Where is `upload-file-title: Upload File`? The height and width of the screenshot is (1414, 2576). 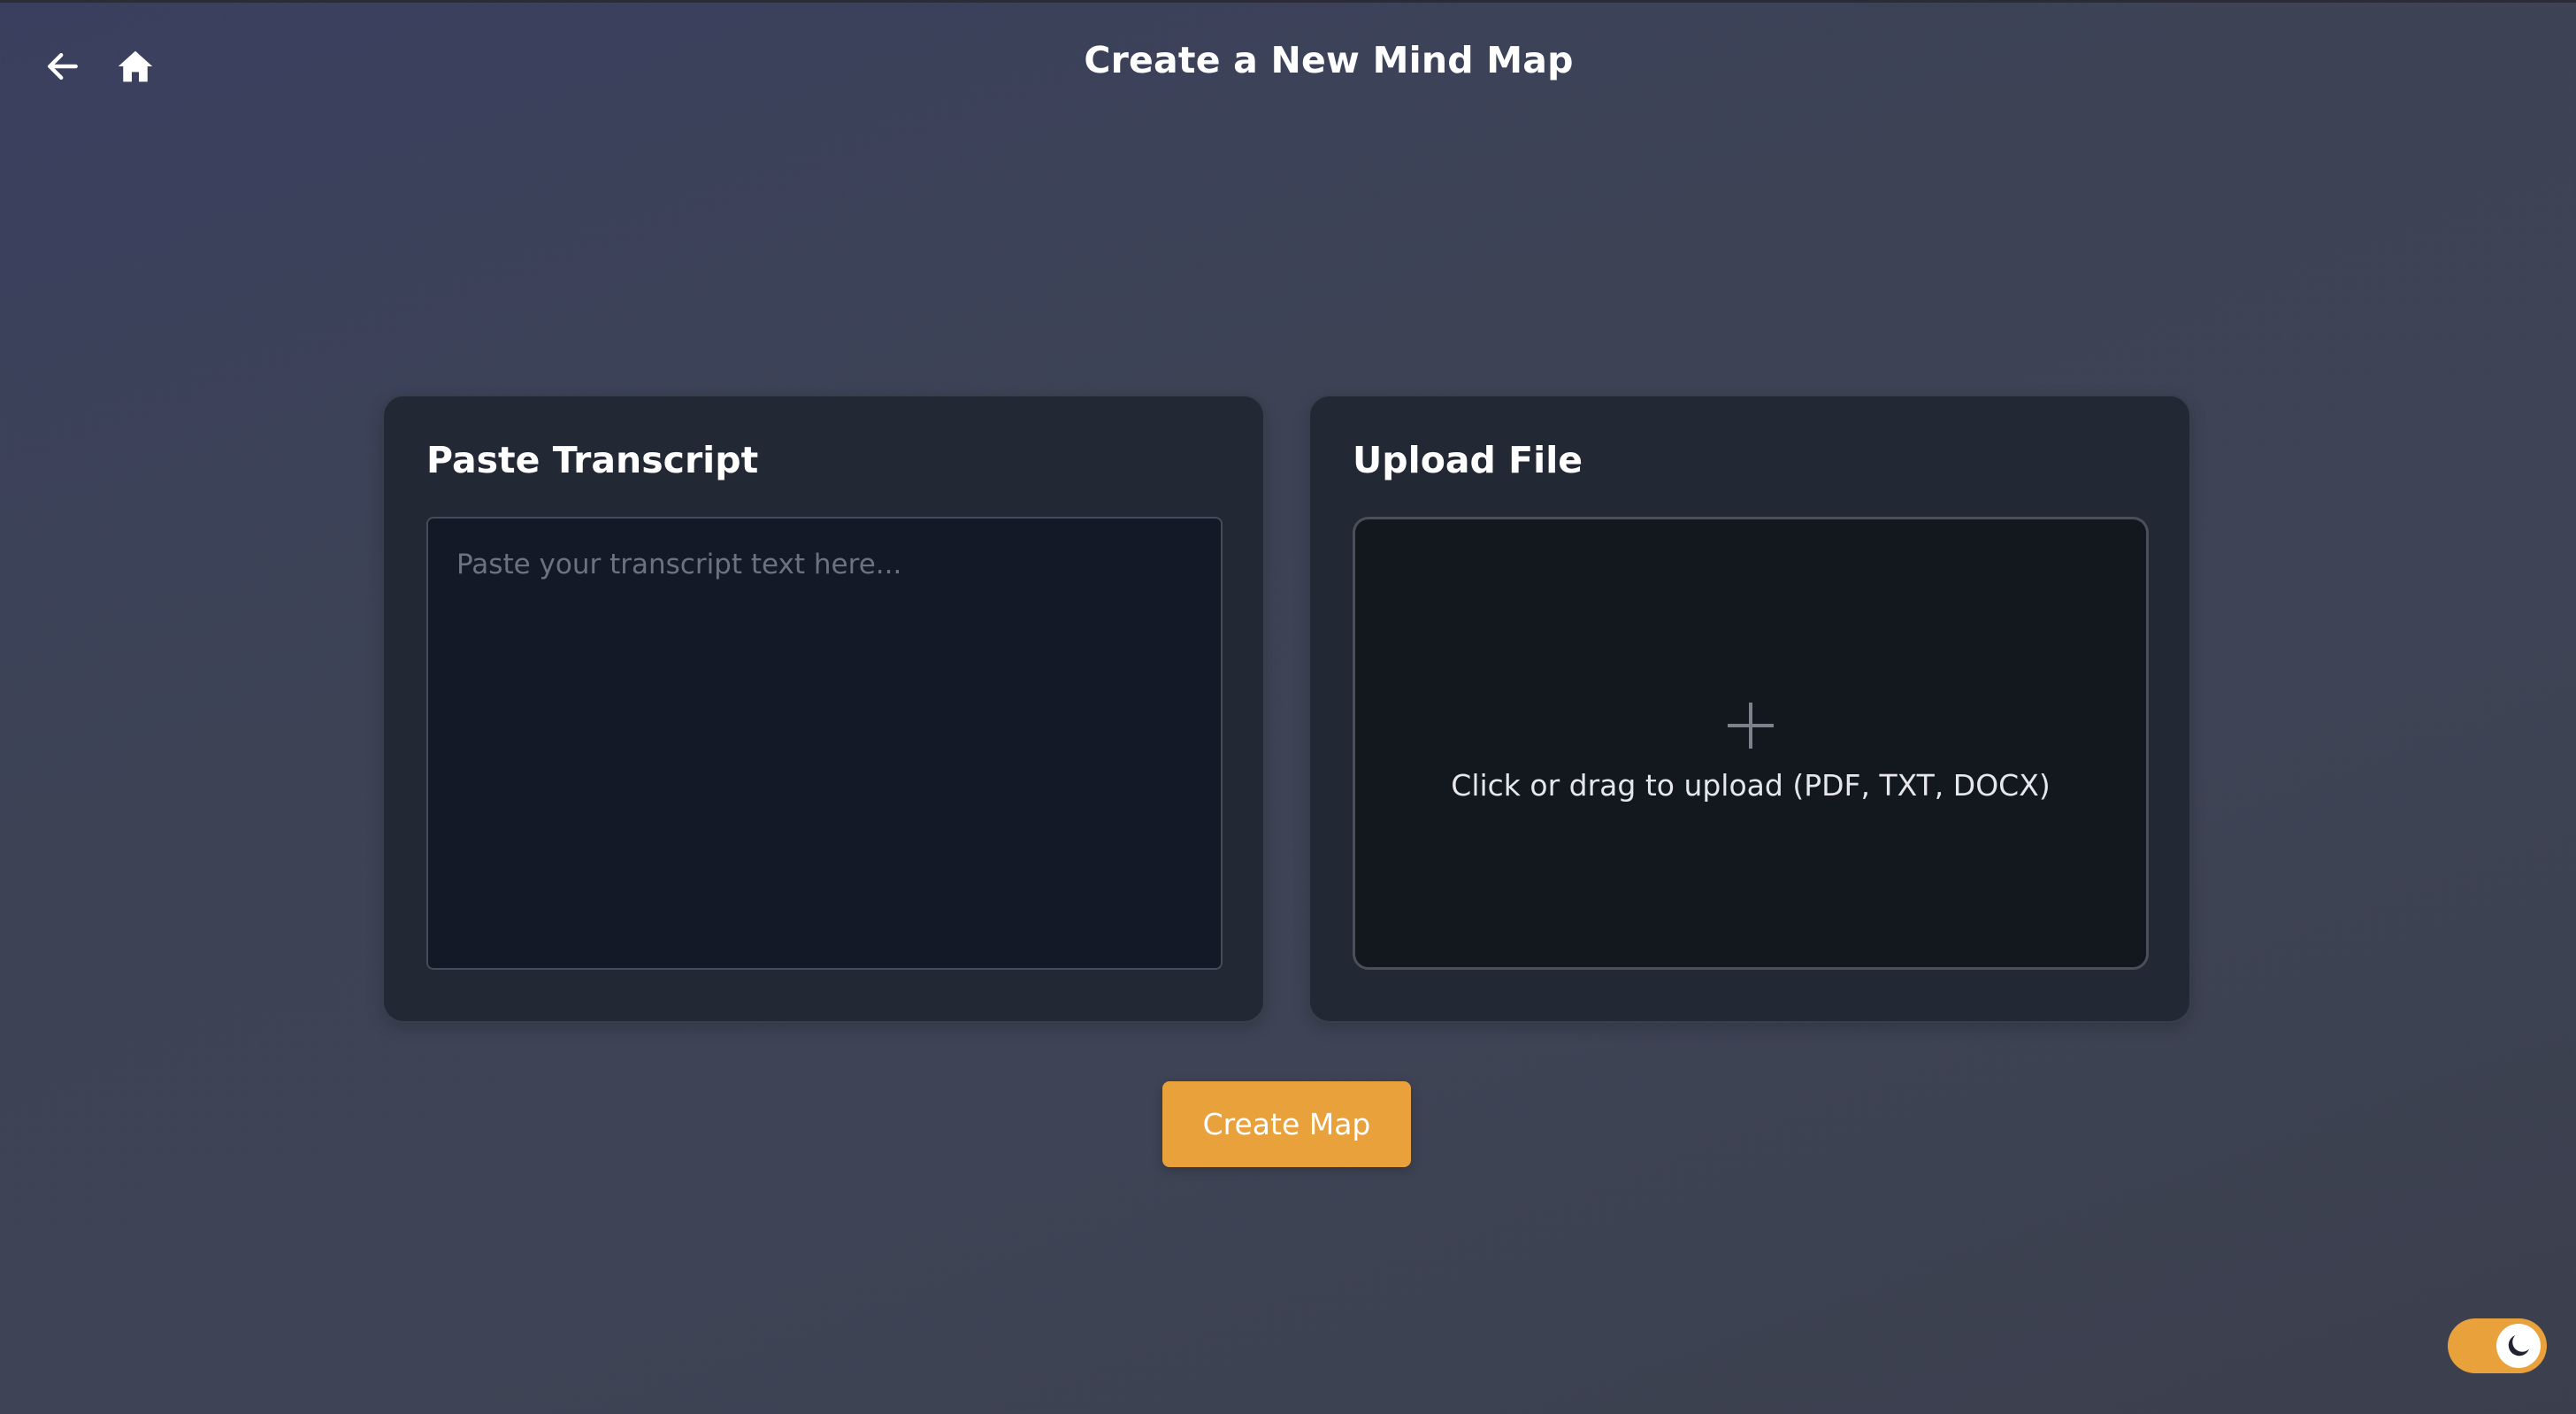
upload-file-title: Upload File is located at coordinates (1468, 460).